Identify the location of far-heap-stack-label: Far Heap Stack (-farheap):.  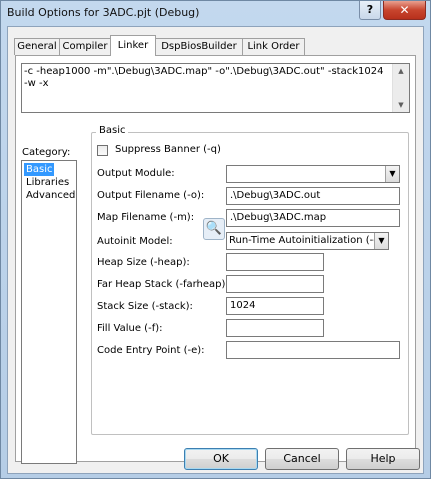
(163, 284).